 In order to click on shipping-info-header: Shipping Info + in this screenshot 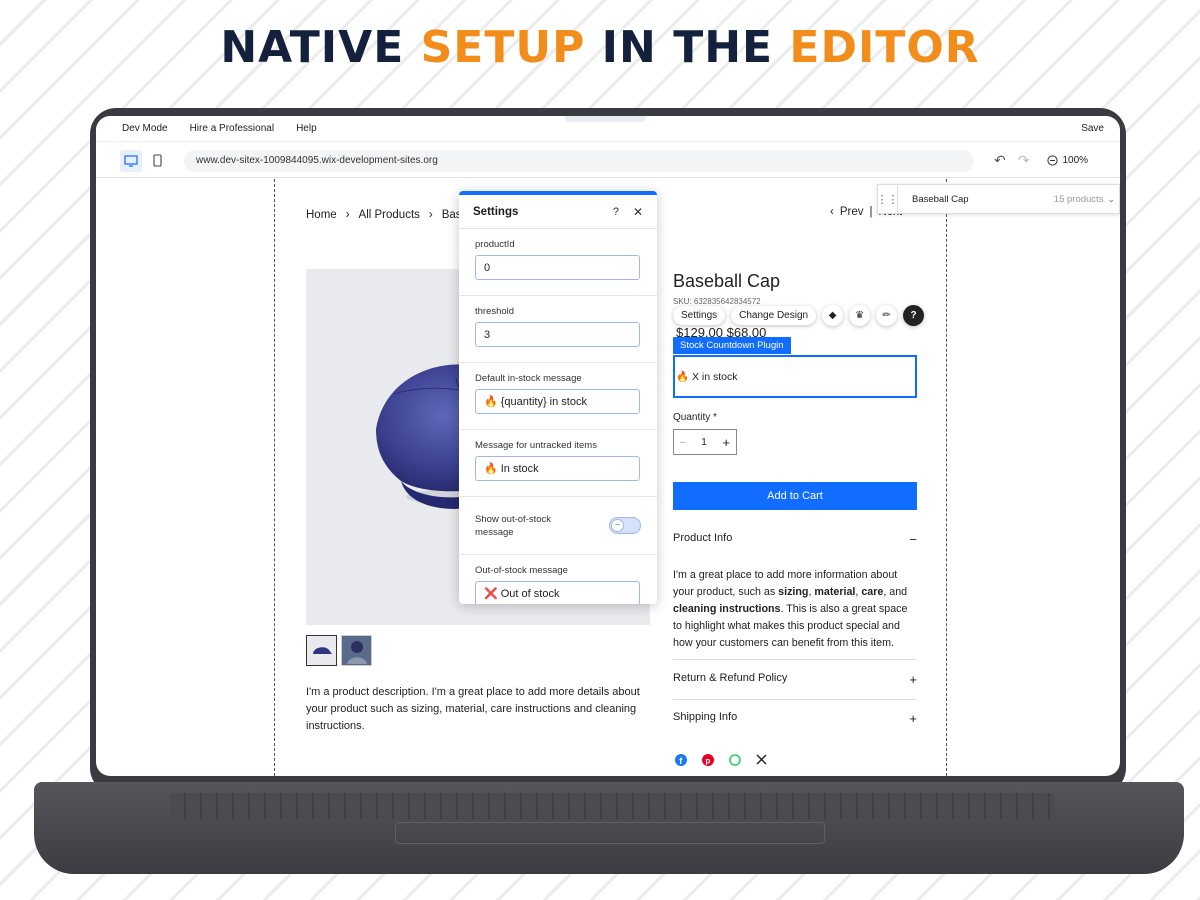, I will do `click(795, 718)`.